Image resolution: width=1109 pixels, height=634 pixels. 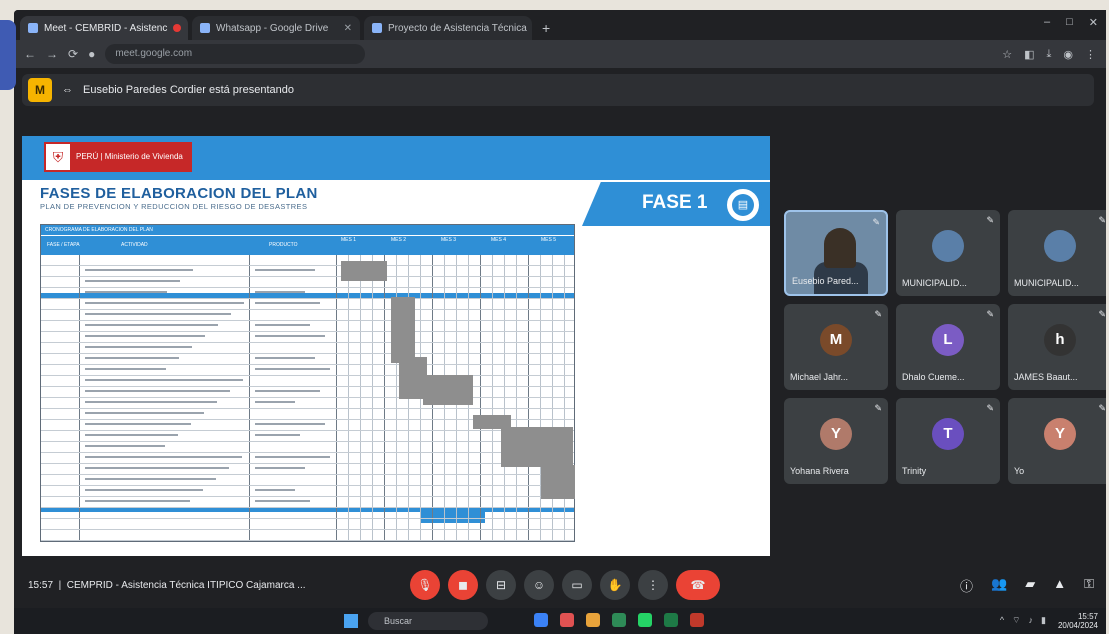 What do you see at coordinates (30, 54) in the screenshot?
I see `back-arrow-icon: ←` at bounding box center [30, 54].